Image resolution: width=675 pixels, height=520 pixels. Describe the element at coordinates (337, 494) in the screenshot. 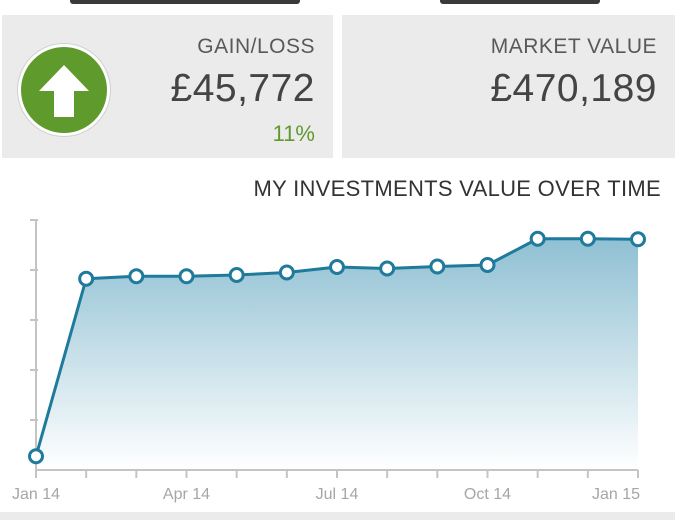

I see `x-tick-label: Jul 14` at that location.